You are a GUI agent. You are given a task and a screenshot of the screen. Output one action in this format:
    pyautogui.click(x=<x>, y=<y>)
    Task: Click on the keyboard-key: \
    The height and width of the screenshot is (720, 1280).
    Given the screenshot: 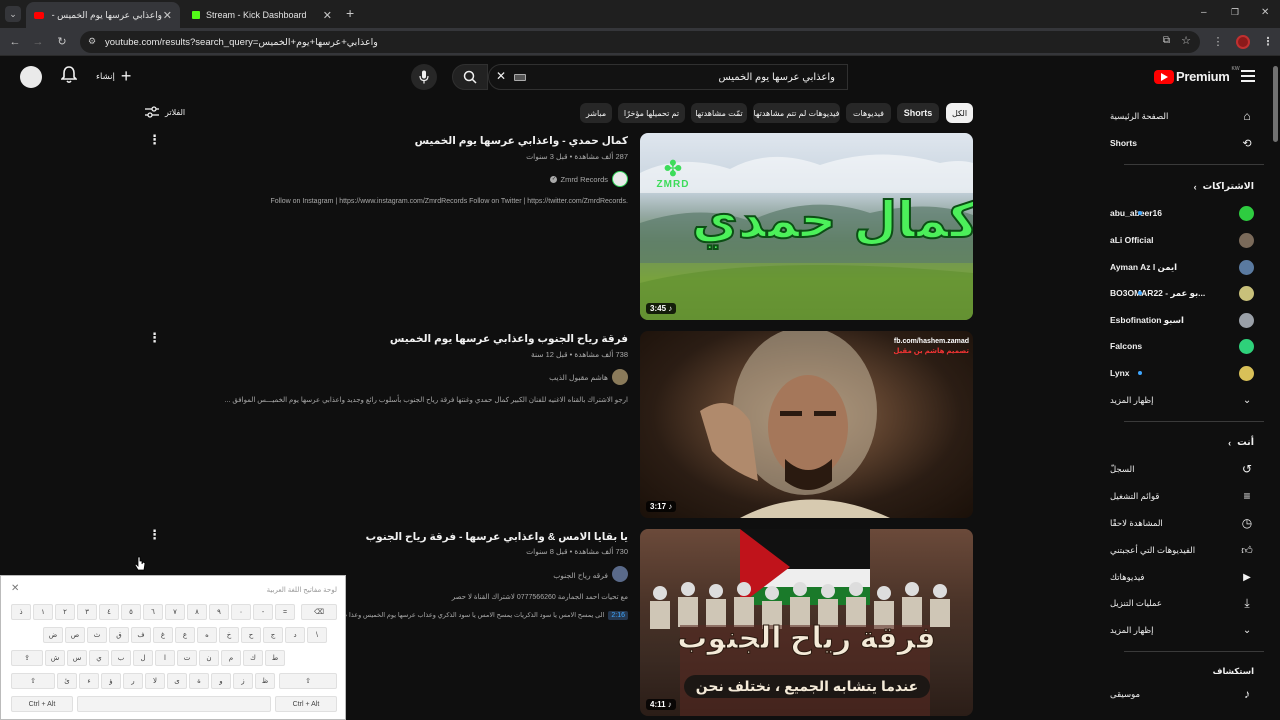 What is the action you would take?
    pyautogui.click(x=317, y=635)
    